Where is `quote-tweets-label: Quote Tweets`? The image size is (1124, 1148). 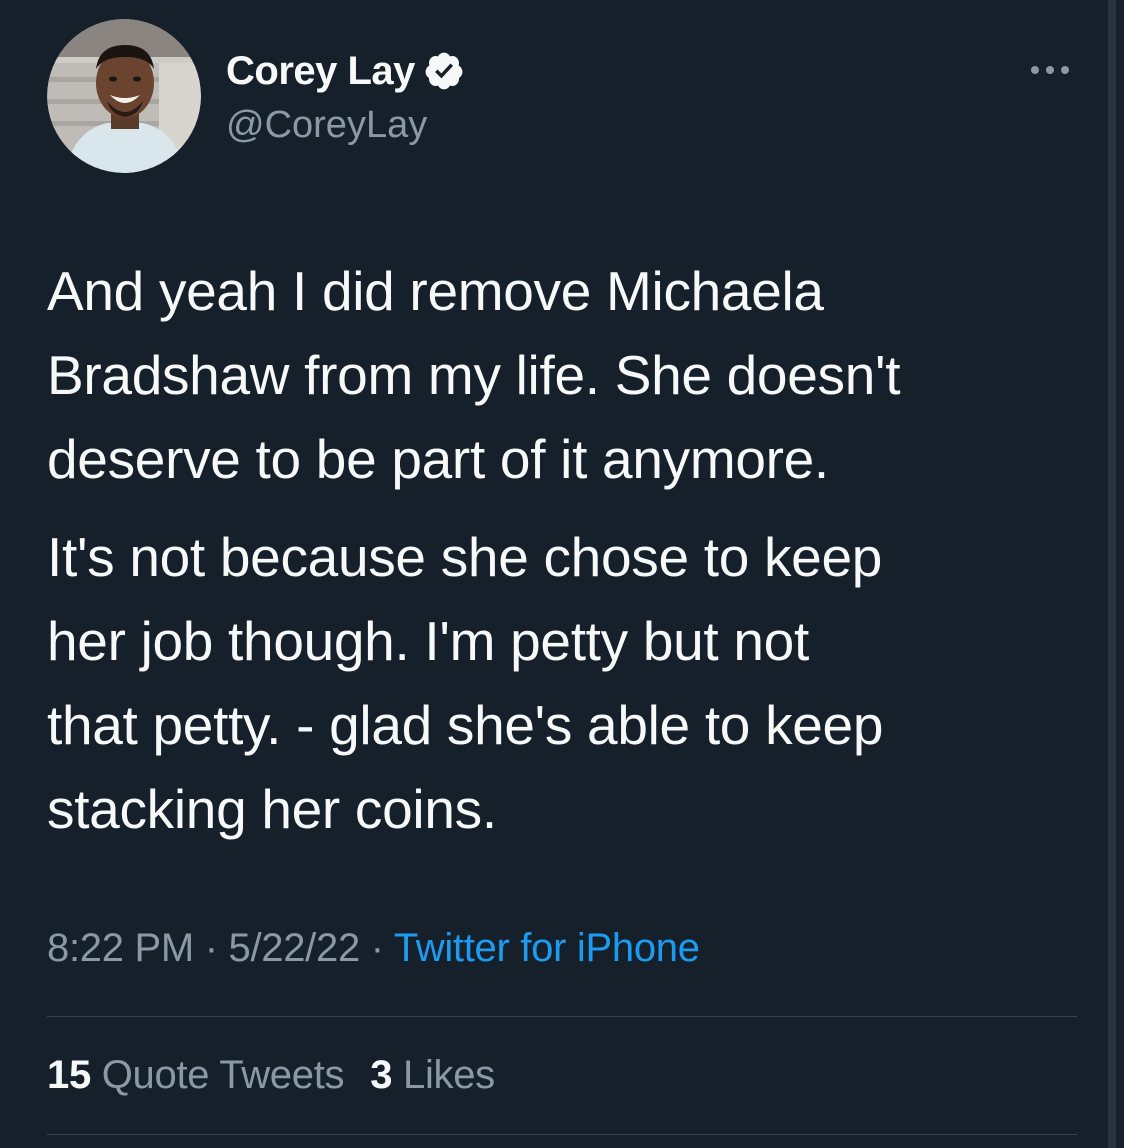
quote-tweets-label: Quote Tweets is located at coordinates (223, 1075).